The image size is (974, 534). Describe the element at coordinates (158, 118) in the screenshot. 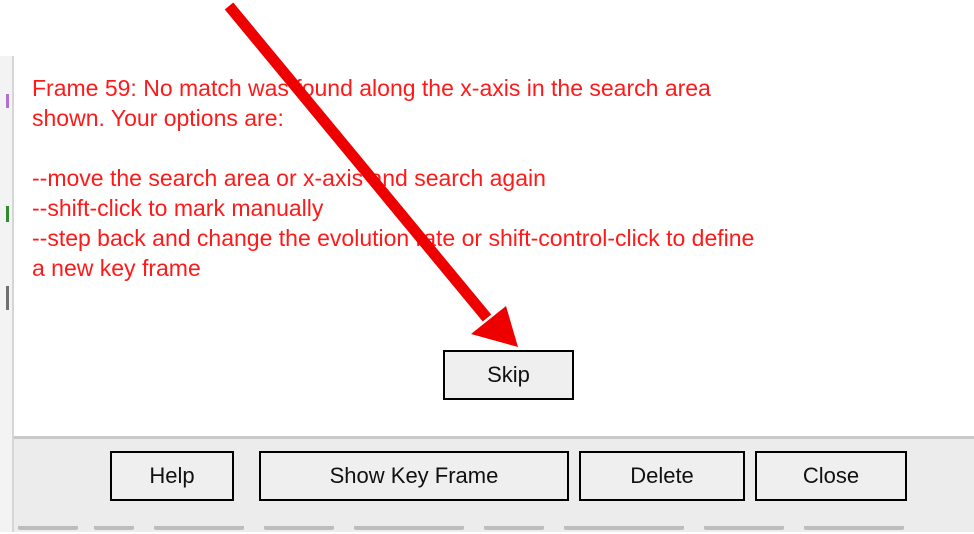

I see `message-line: shown. Your options are:` at that location.